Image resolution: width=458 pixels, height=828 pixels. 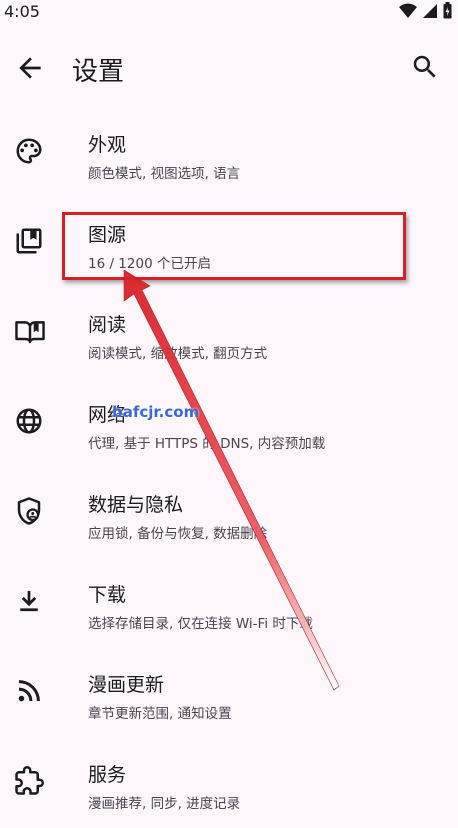 I want to click on library-icon, so click(x=30, y=242).